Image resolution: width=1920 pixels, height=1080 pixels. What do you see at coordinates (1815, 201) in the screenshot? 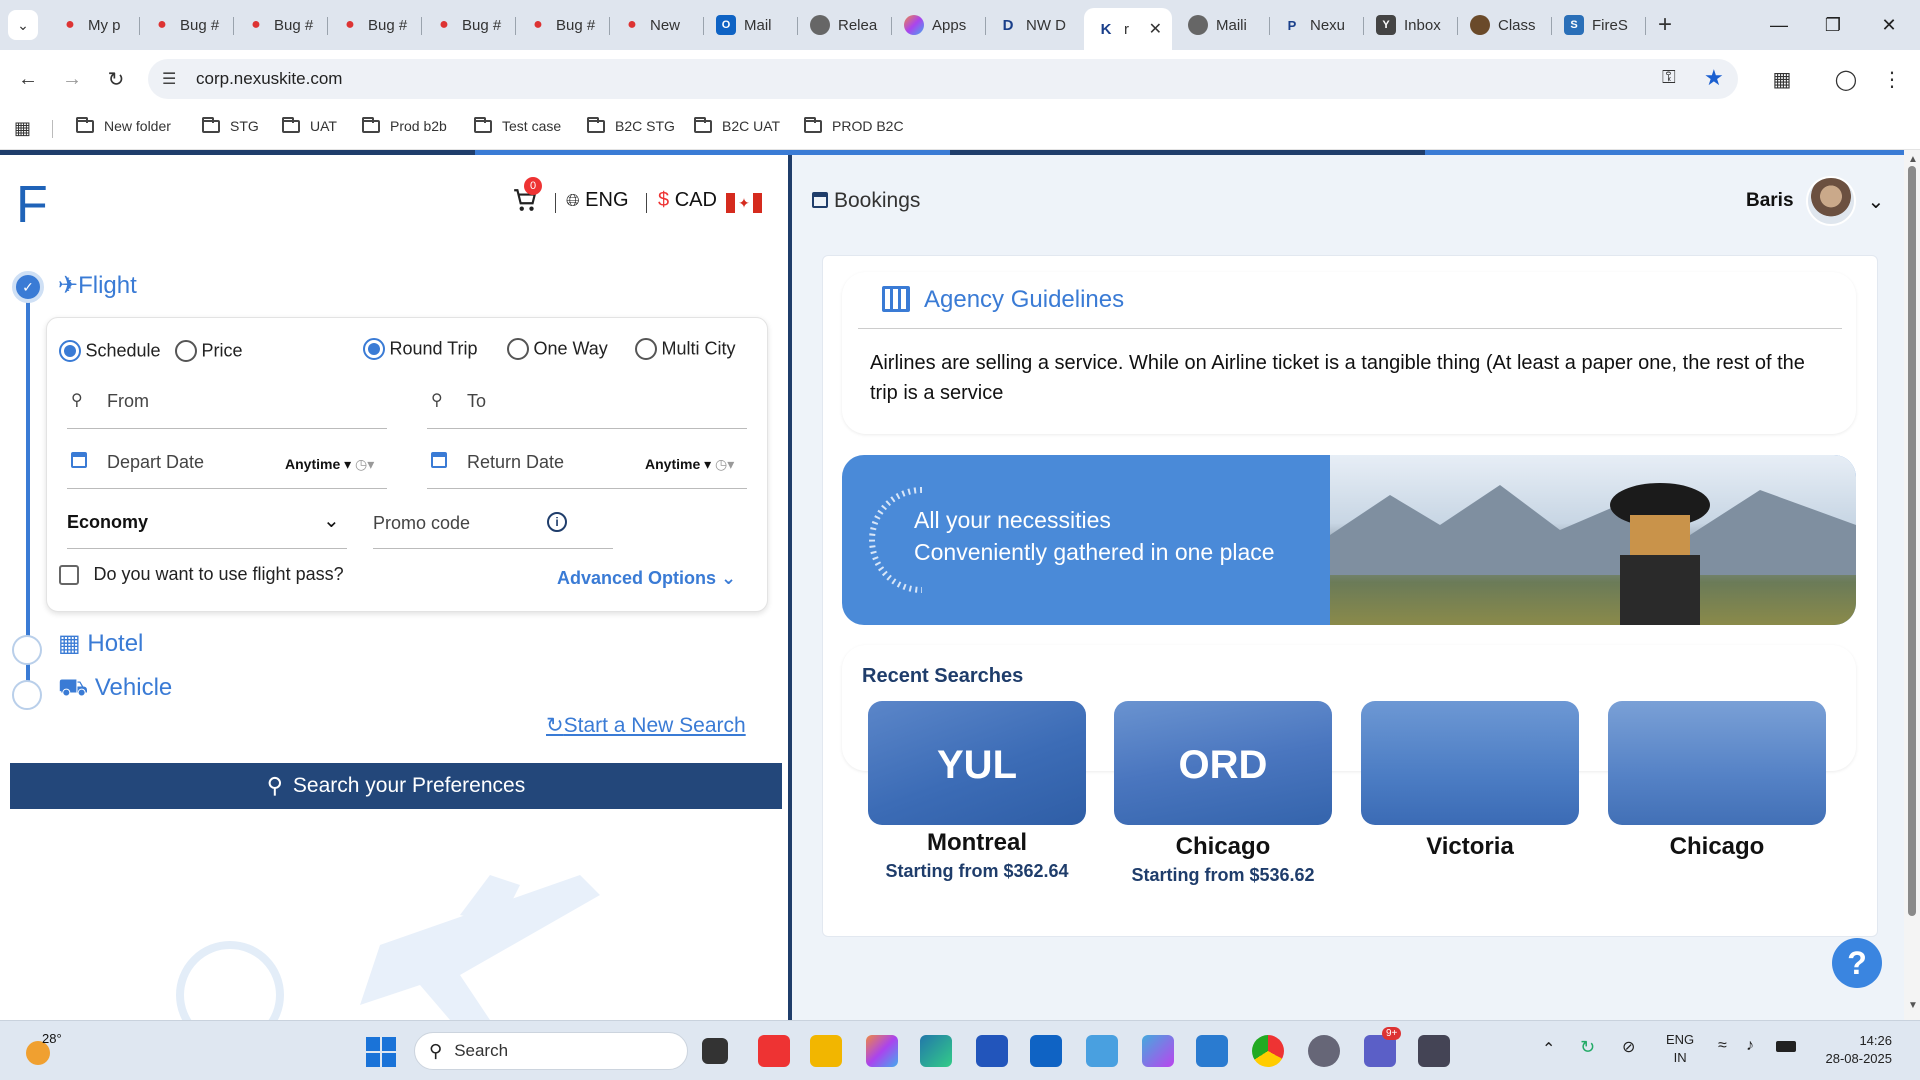
I see `user-menu: Baris ⌄` at bounding box center [1815, 201].